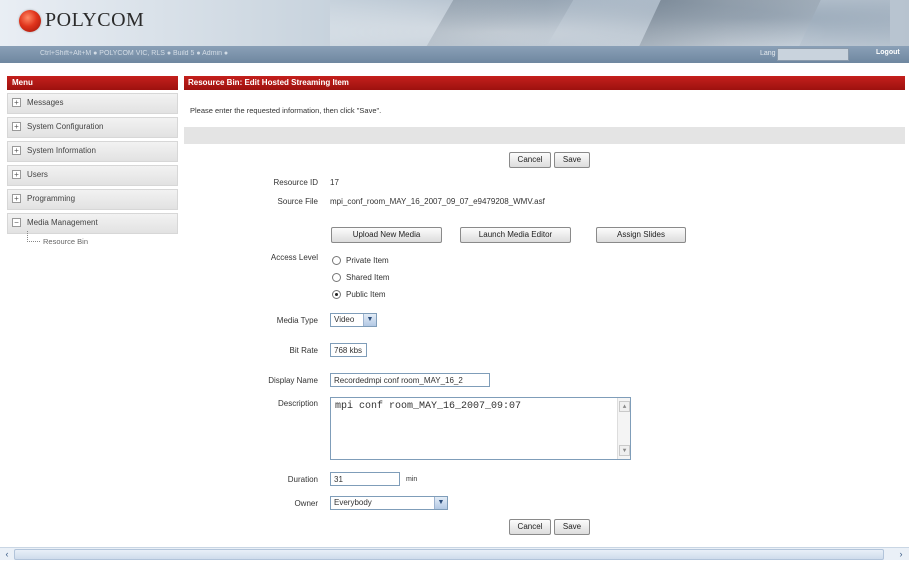  What do you see at coordinates (641, 235) in the screenshot?
I see `assign-slides-button: Assign Slides` at bounding box center [641, 235].